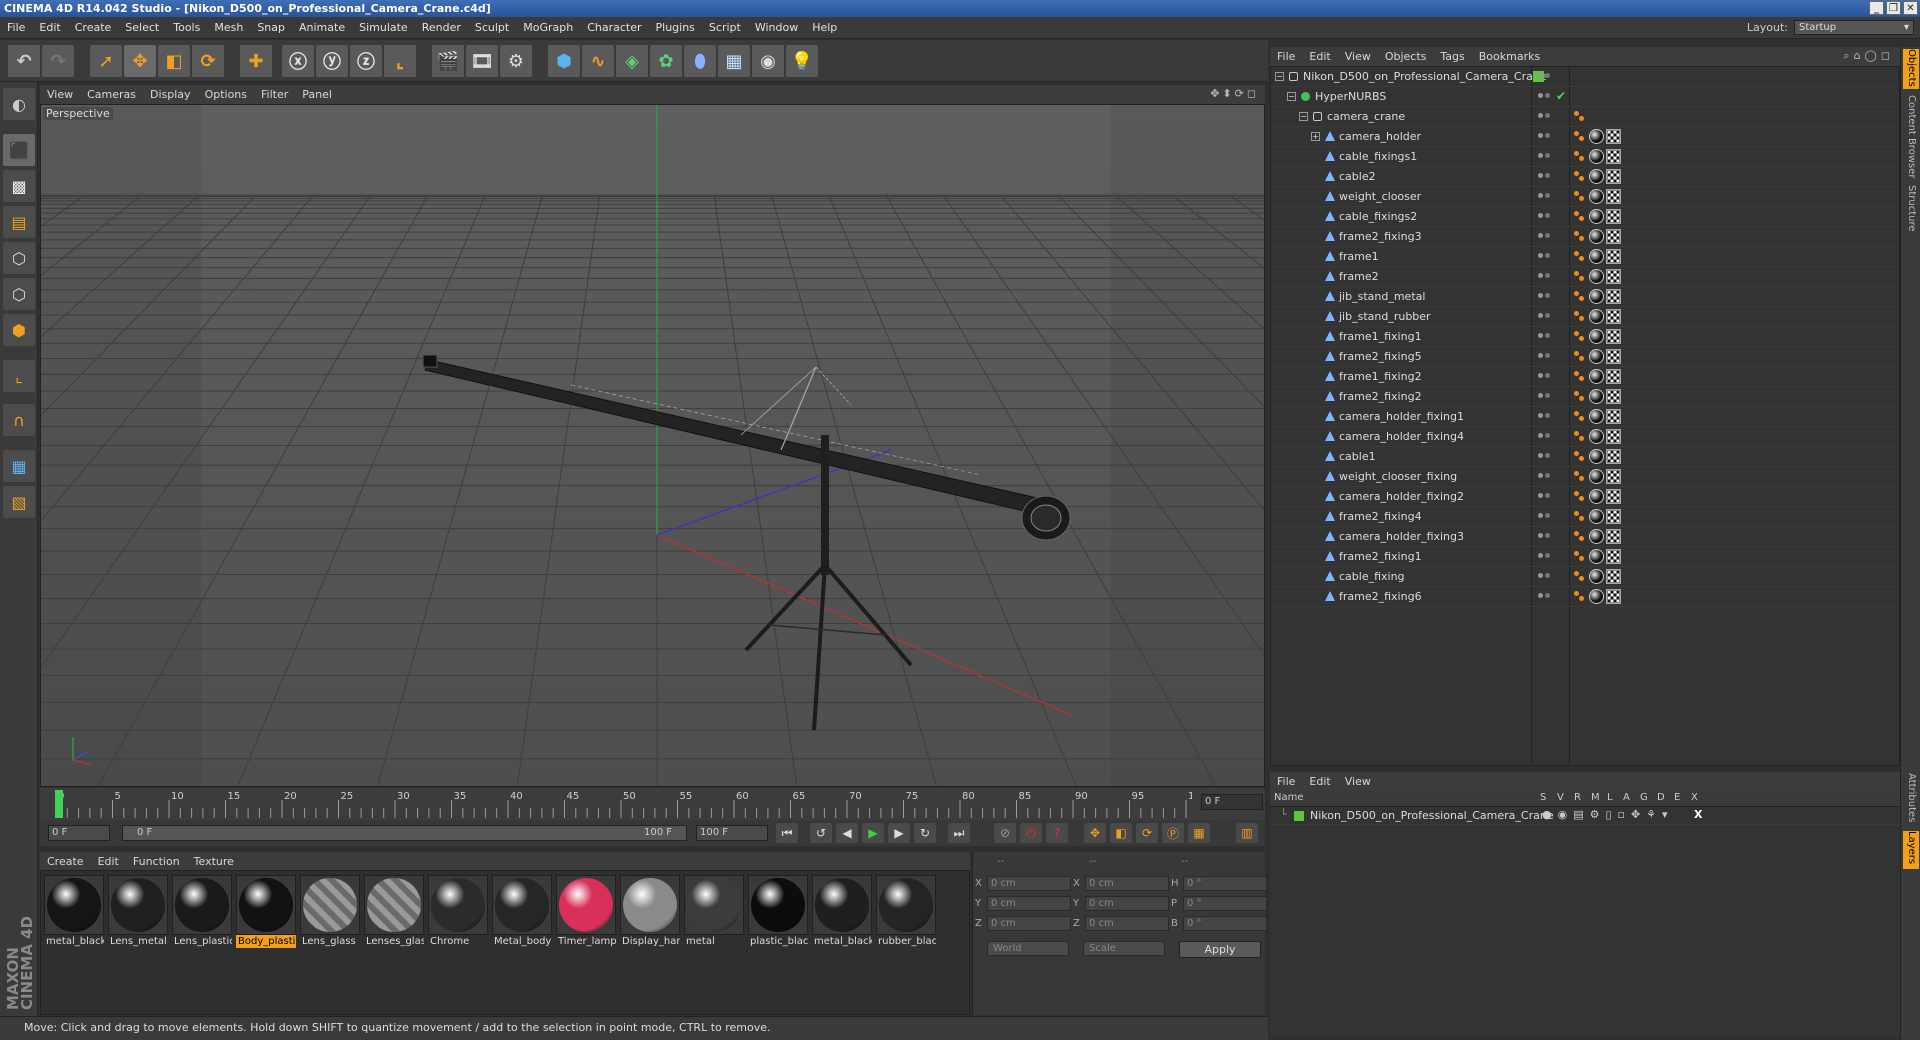  Describe the element at coordinates (142, 27) in the screenshot. I see `menu-select: Select` at that location.